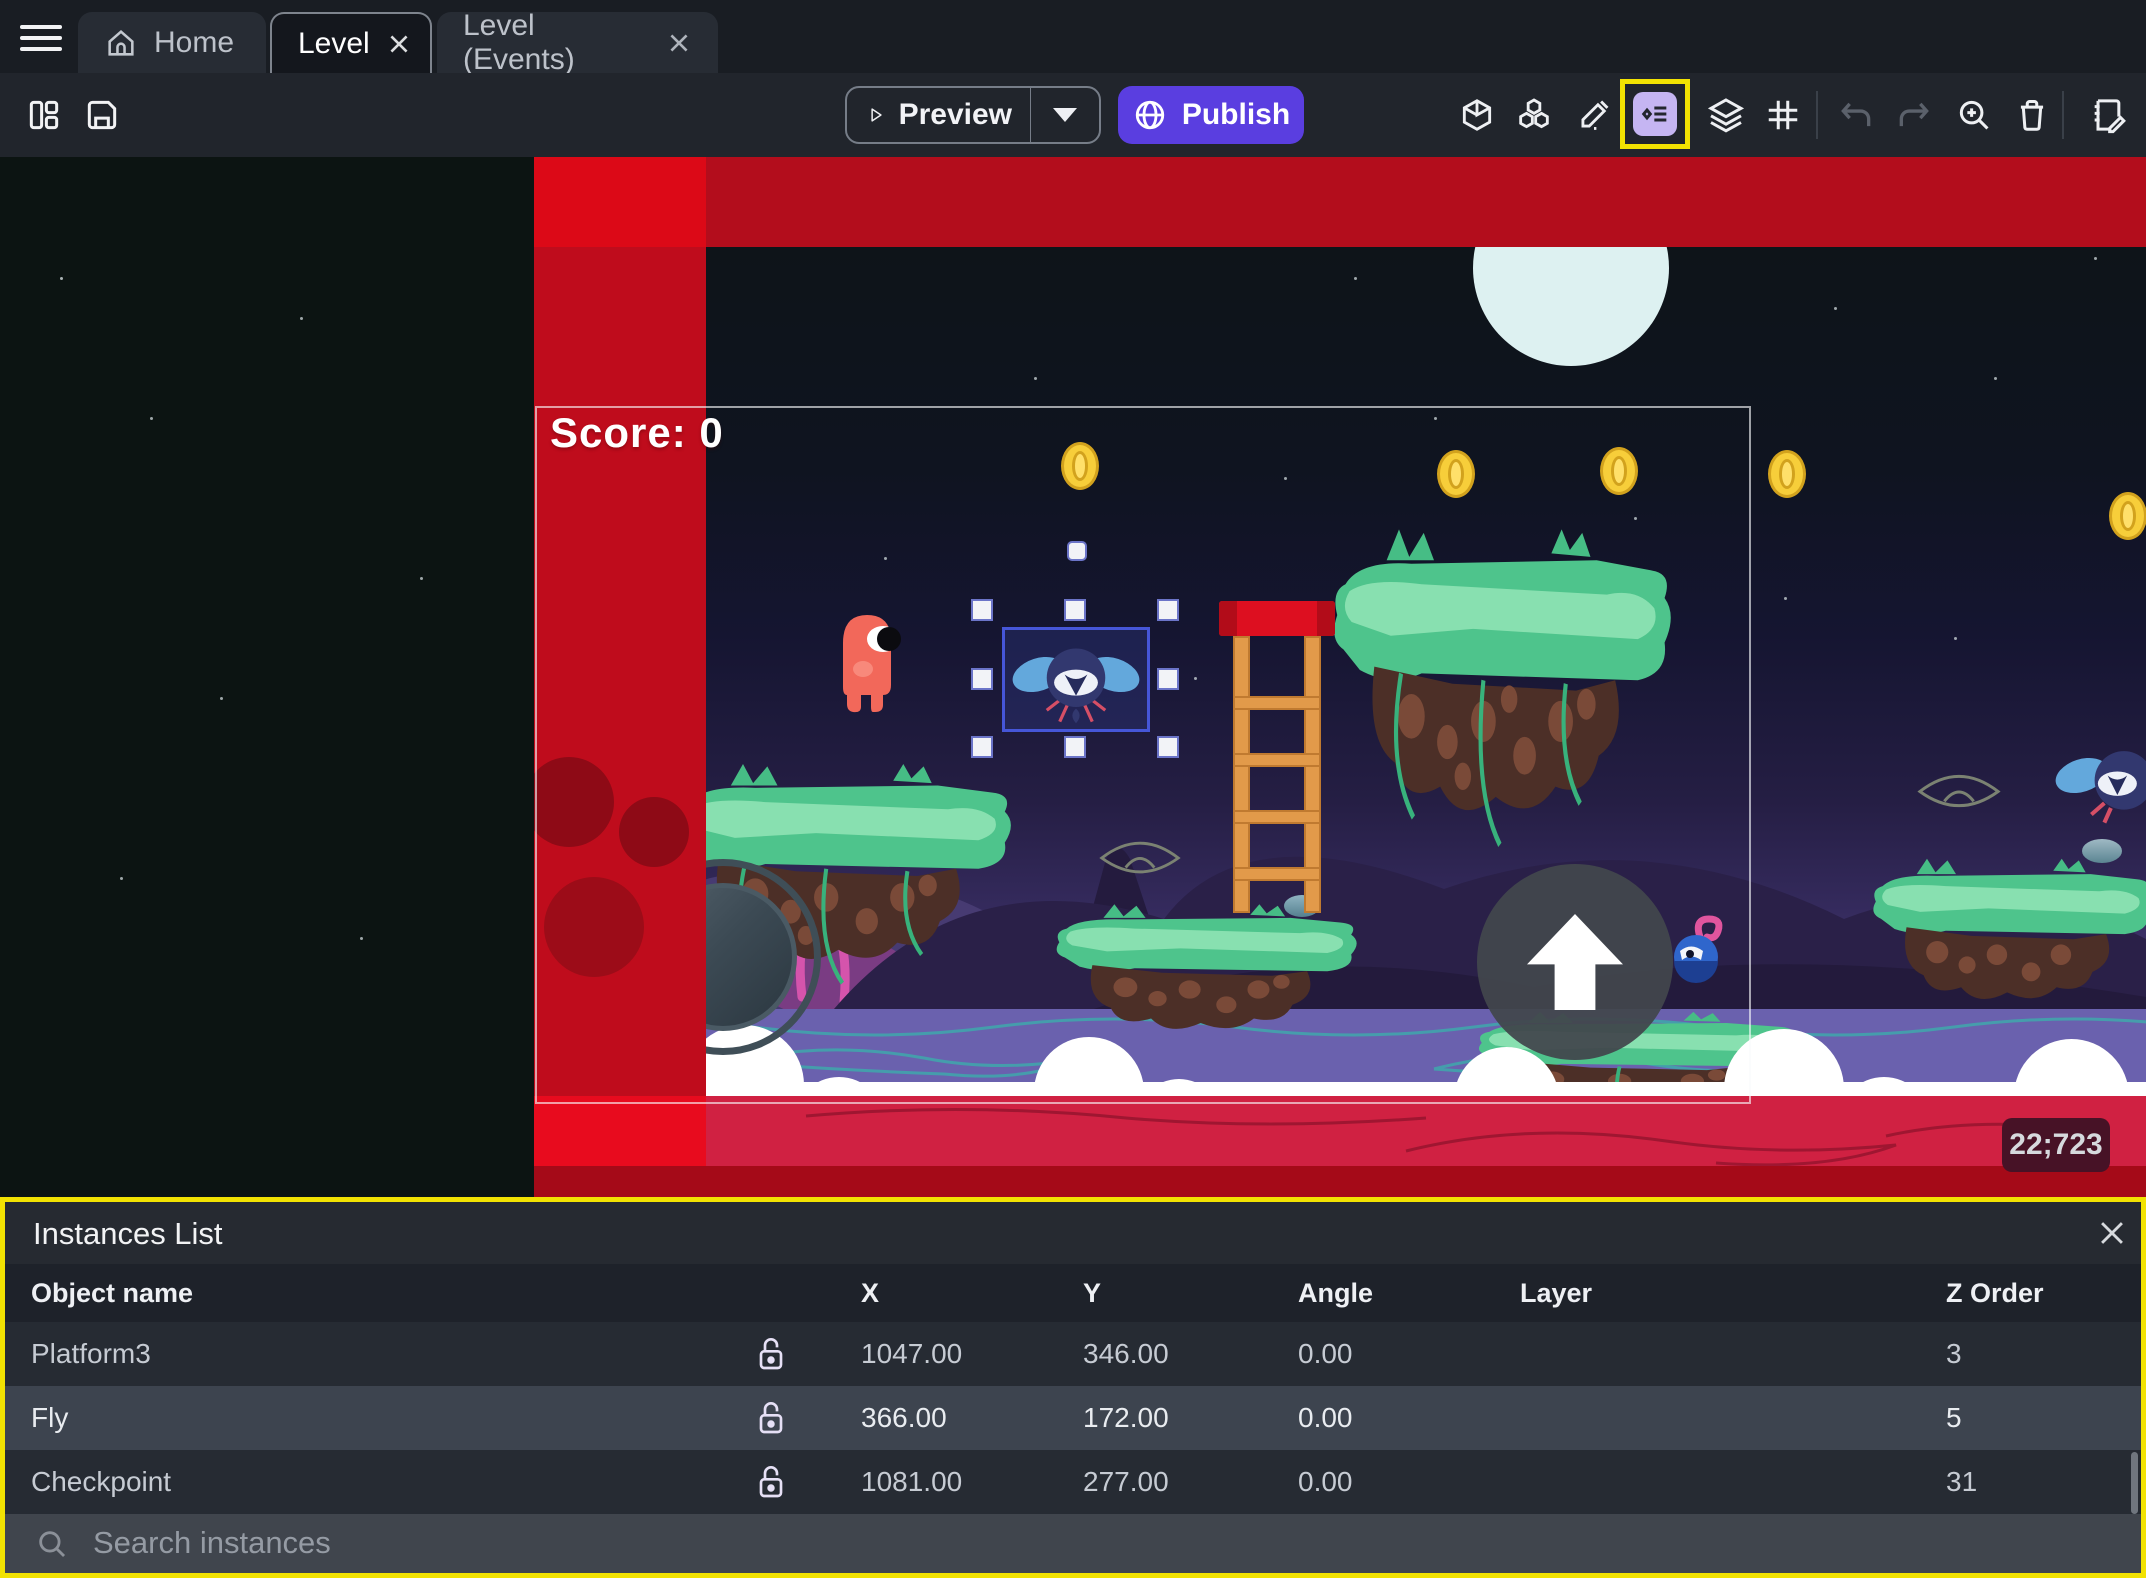  I want to click on fly-instance, so click(2100, 782).